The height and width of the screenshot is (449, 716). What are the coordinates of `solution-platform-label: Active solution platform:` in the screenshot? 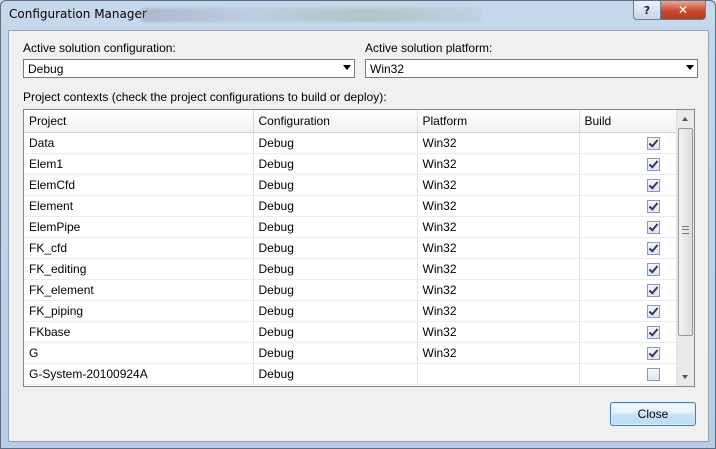 It's located at (429, 48).